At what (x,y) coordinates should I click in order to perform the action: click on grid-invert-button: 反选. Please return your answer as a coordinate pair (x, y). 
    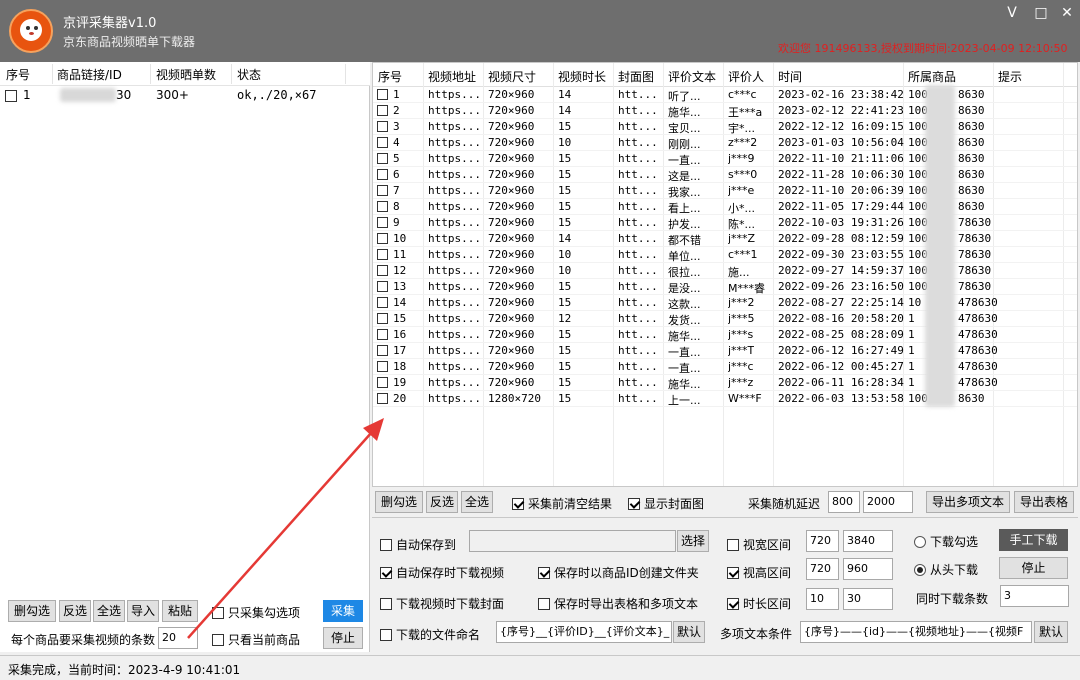
    Looking at the image, I should click on (442, 502).